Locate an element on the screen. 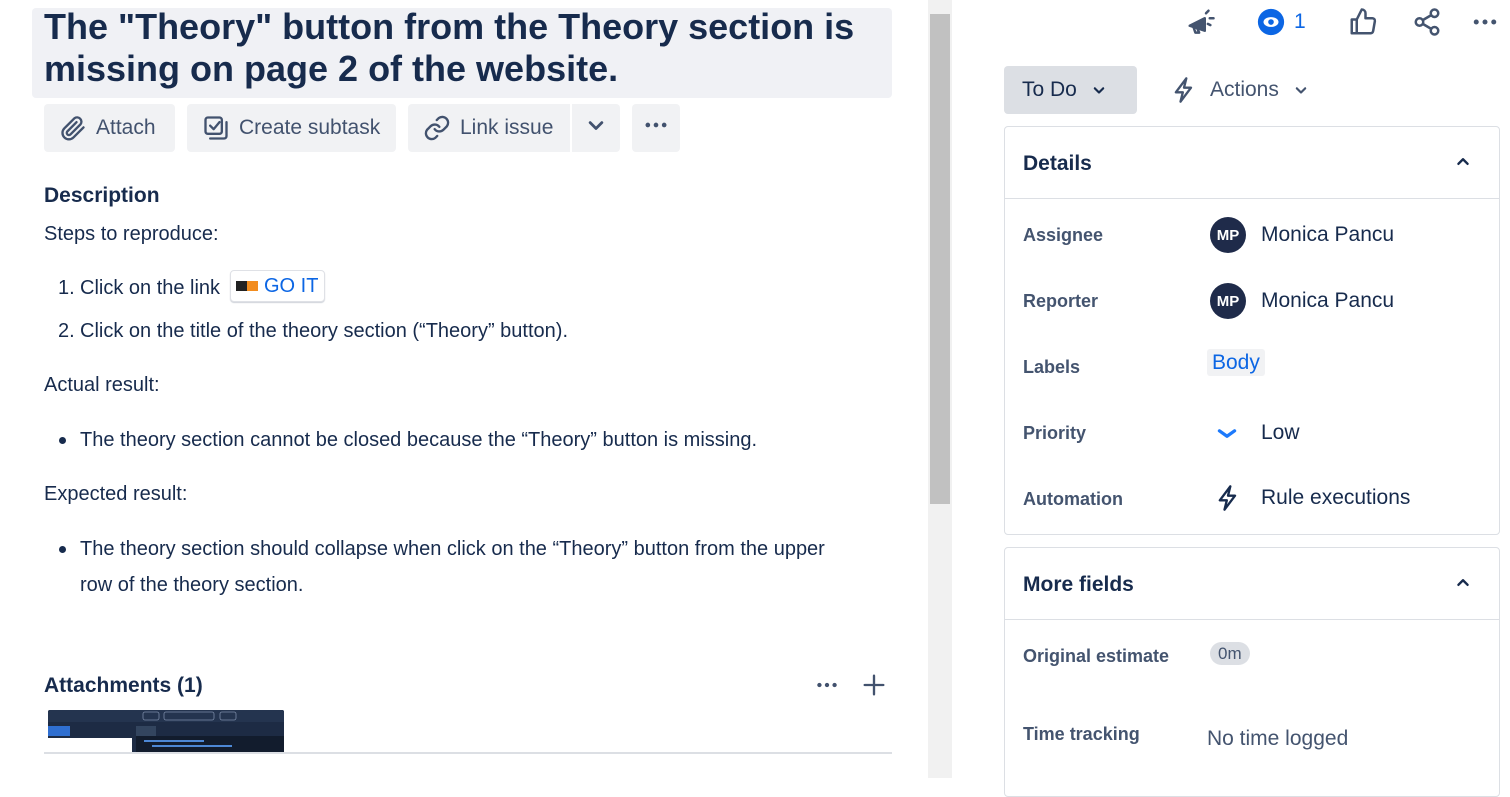 The image size is (1510, 797). more-fields-title: More fields is located at coordinates (1078, 584).